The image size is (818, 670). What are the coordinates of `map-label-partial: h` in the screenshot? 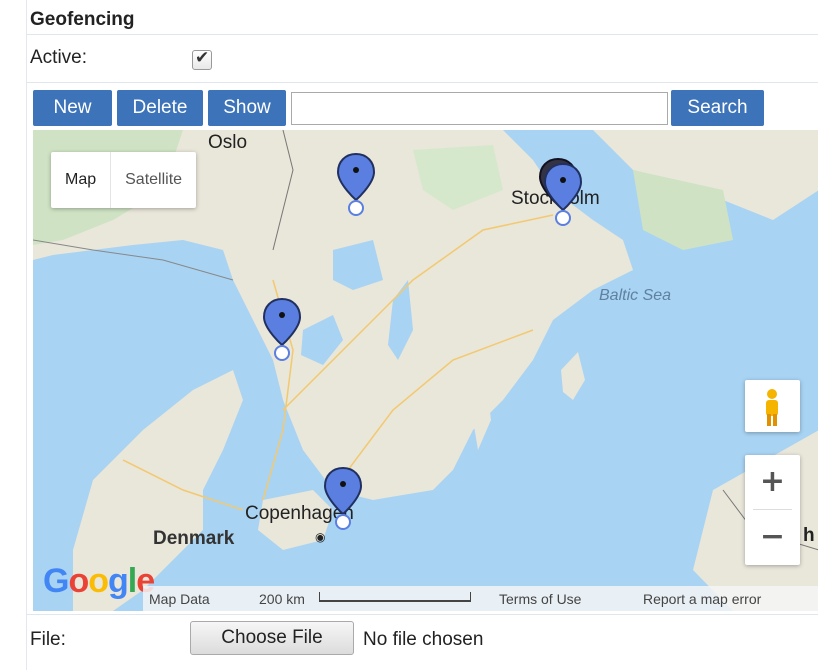 It's located at (809, 535).